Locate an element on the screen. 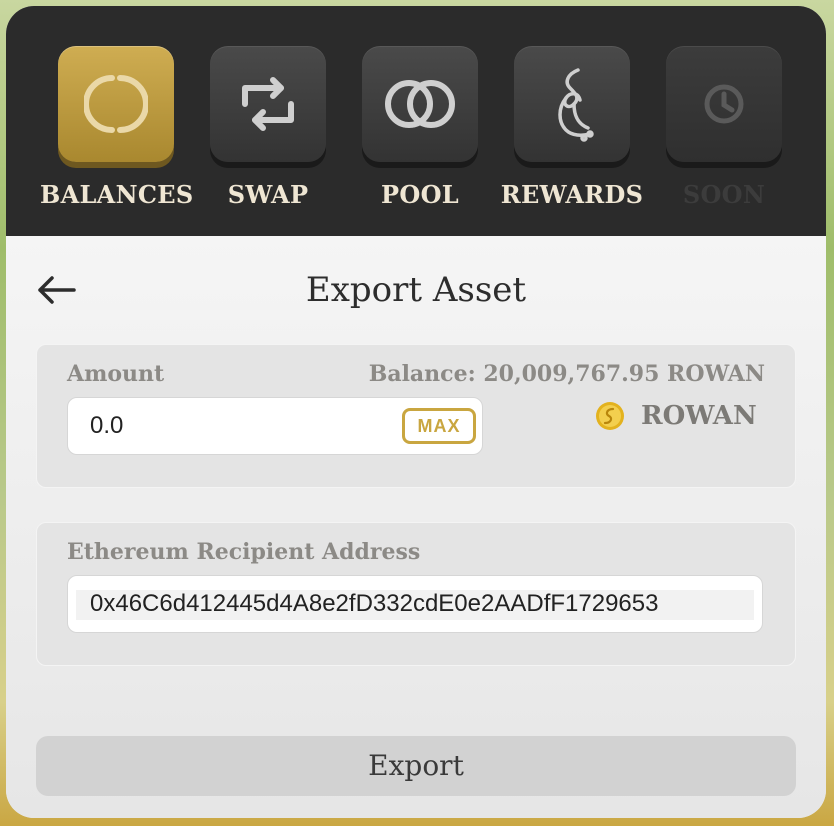  nav-item-swap: SWAP is located at coordinates (268, 127).